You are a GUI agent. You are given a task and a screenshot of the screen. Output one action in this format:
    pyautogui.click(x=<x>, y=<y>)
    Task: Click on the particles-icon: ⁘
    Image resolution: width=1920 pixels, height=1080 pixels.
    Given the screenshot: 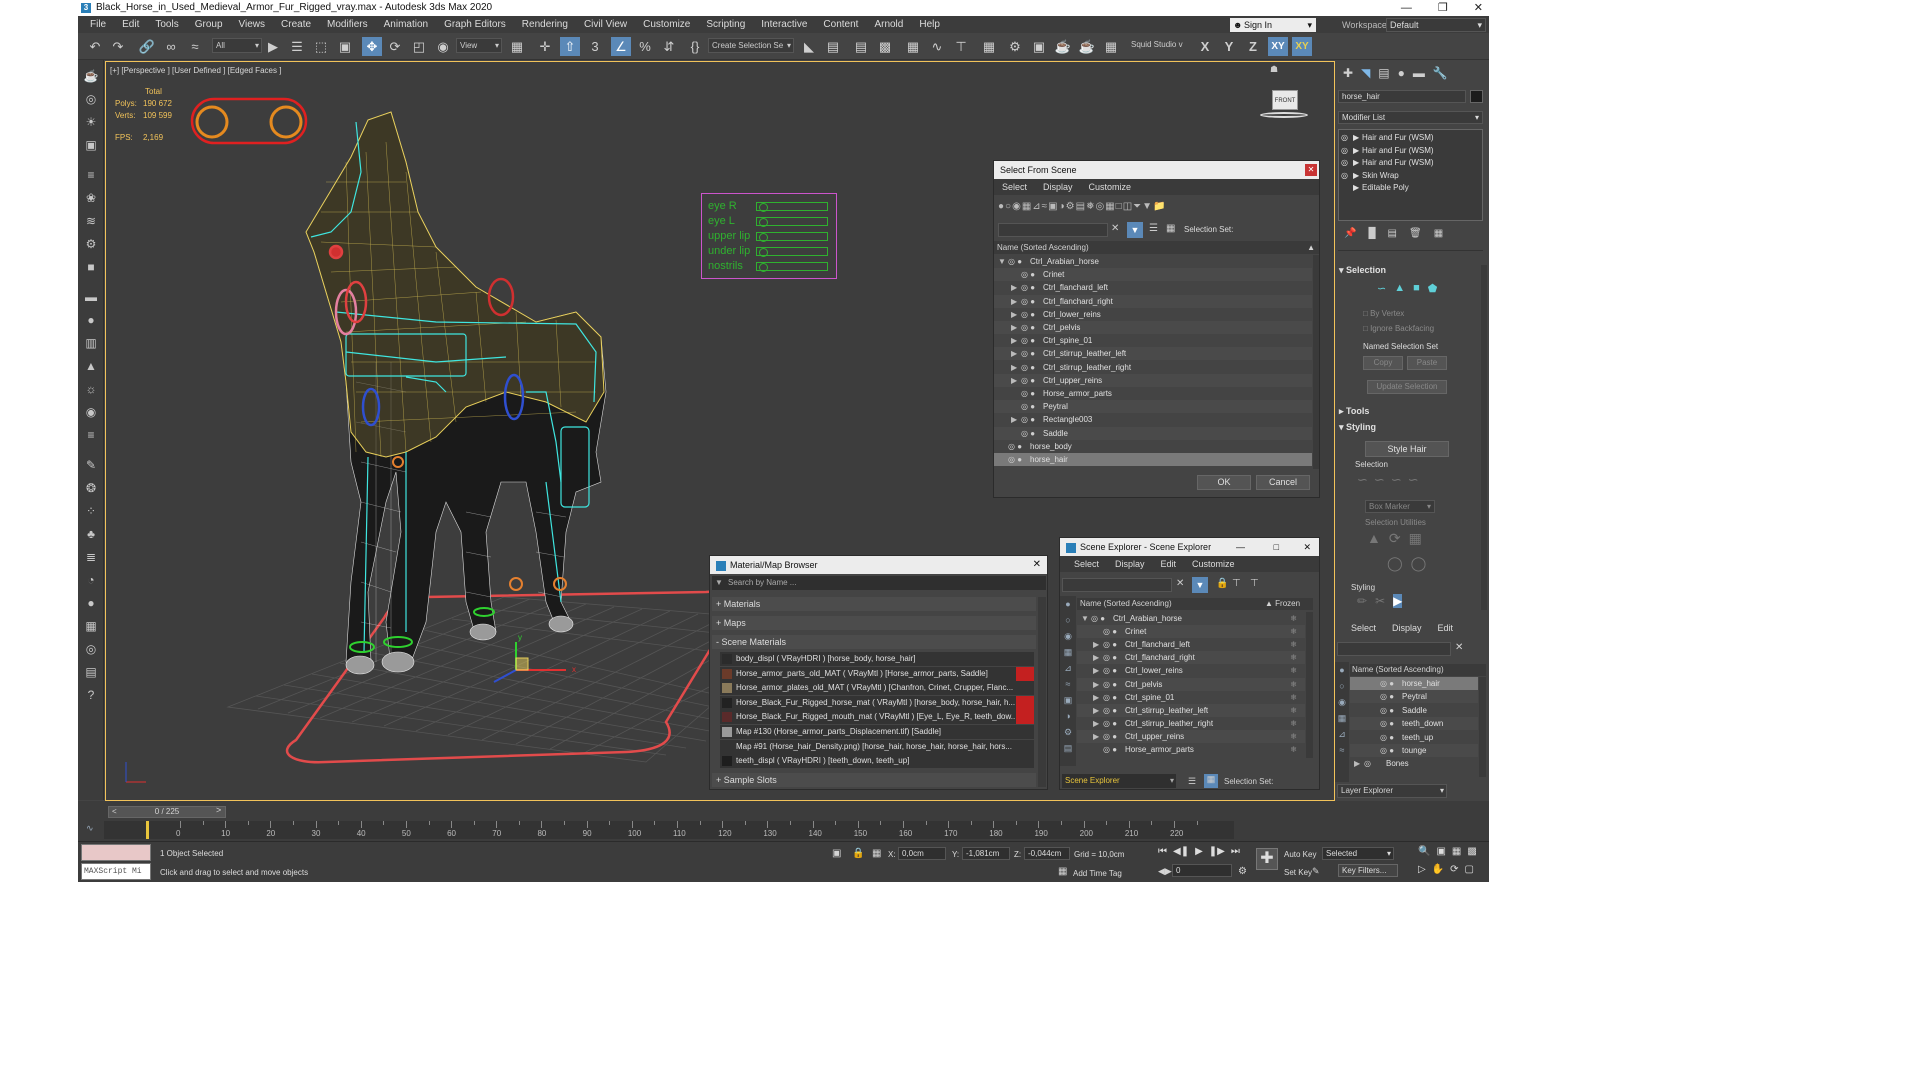 What is the action you would take?
    pyautogui.click(x=91, y=511)
    